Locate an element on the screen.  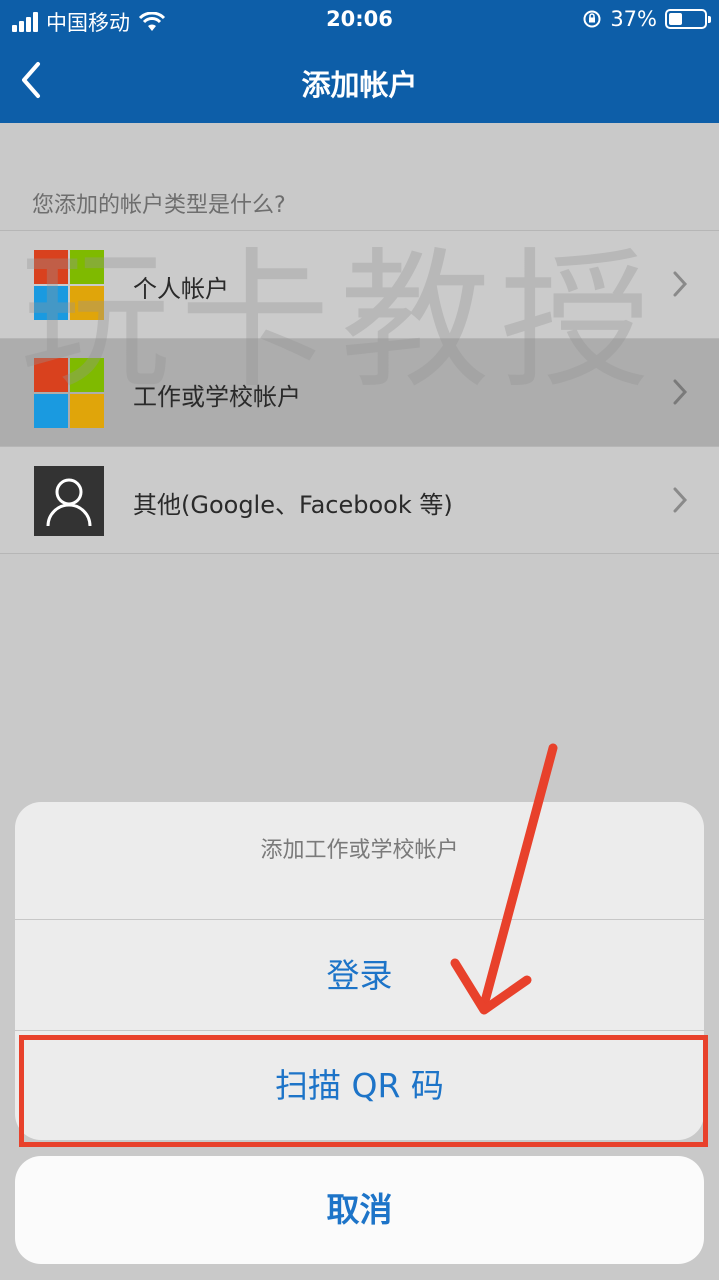
rotation-lock-icon is located at coordinates (592, 19).